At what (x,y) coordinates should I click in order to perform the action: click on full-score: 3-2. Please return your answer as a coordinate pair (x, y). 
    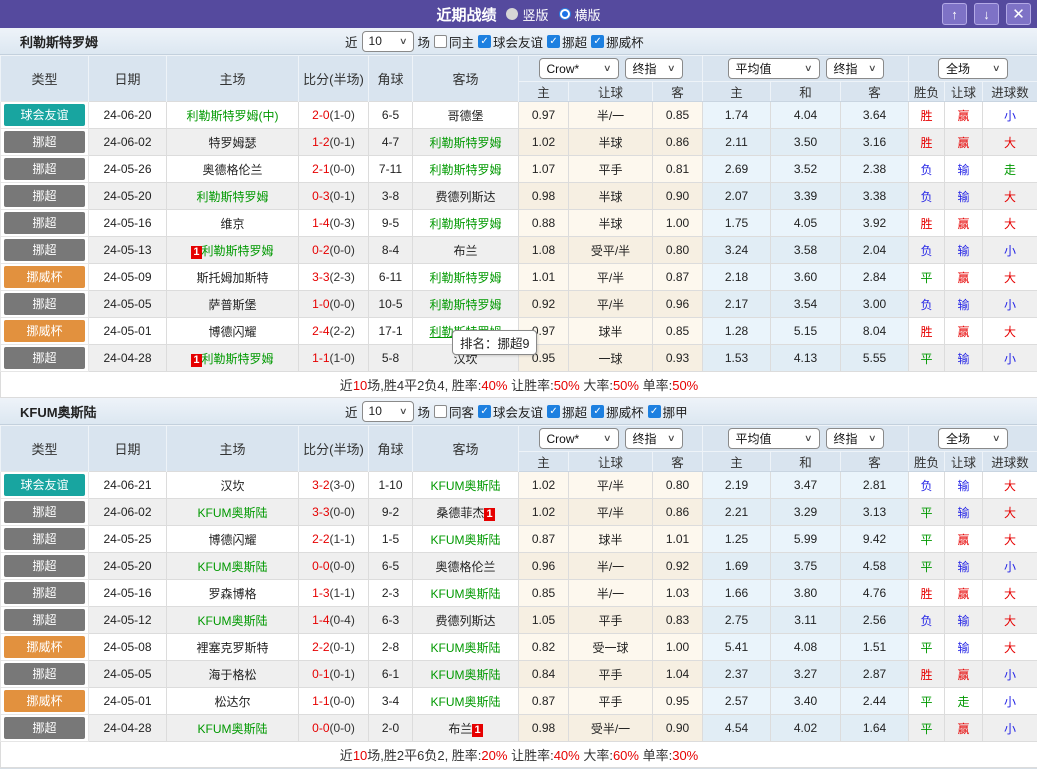
    Looking at the image, I should click on (320, 485).